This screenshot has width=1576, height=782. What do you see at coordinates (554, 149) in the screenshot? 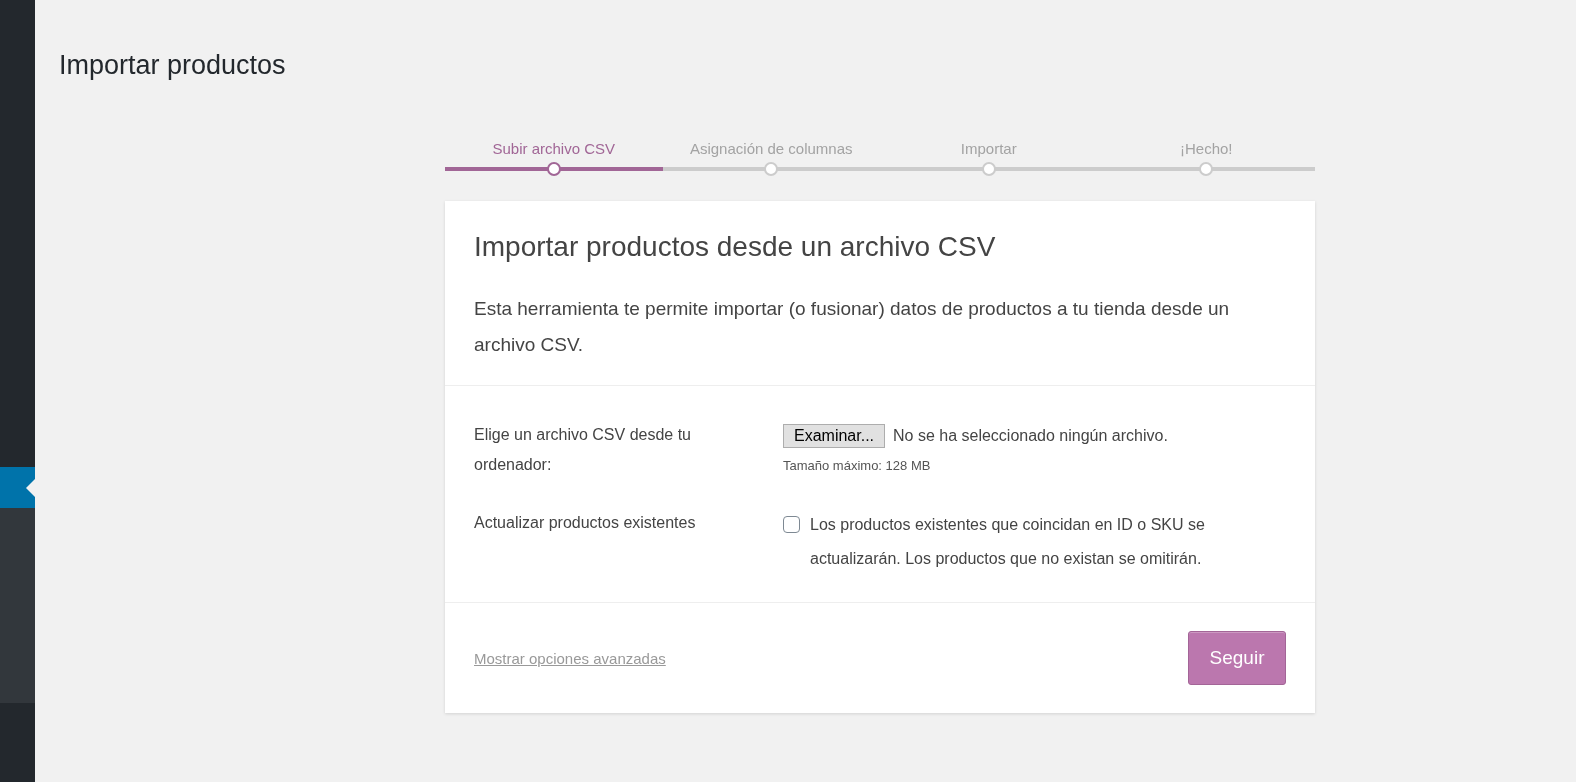
I see `step-label: Subir archivo CSV` at bounding box center [554, 149].